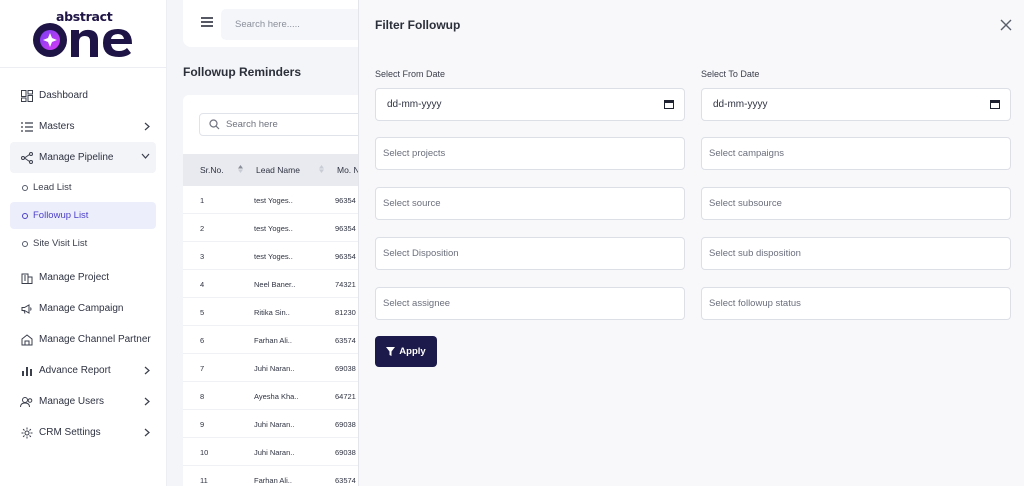 The width and height of the screenshot is (1024, 486). Describe the element at coordinates (856, 303) in the screenshot. I see `followup-status-select: Select followup status` at that location.